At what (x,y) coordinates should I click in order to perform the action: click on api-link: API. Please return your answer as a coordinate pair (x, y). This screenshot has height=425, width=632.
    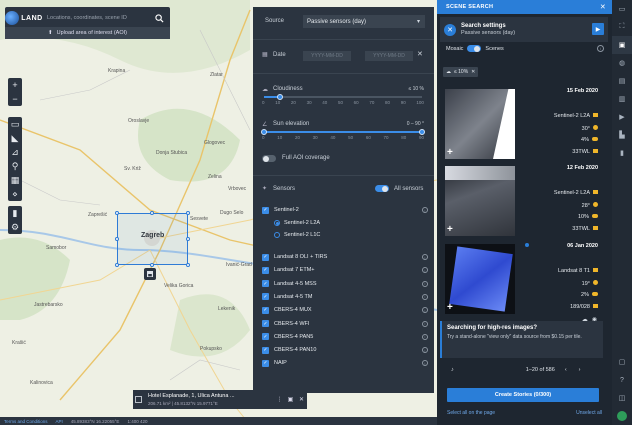
    Looking at the image, I should click on (59, 421).